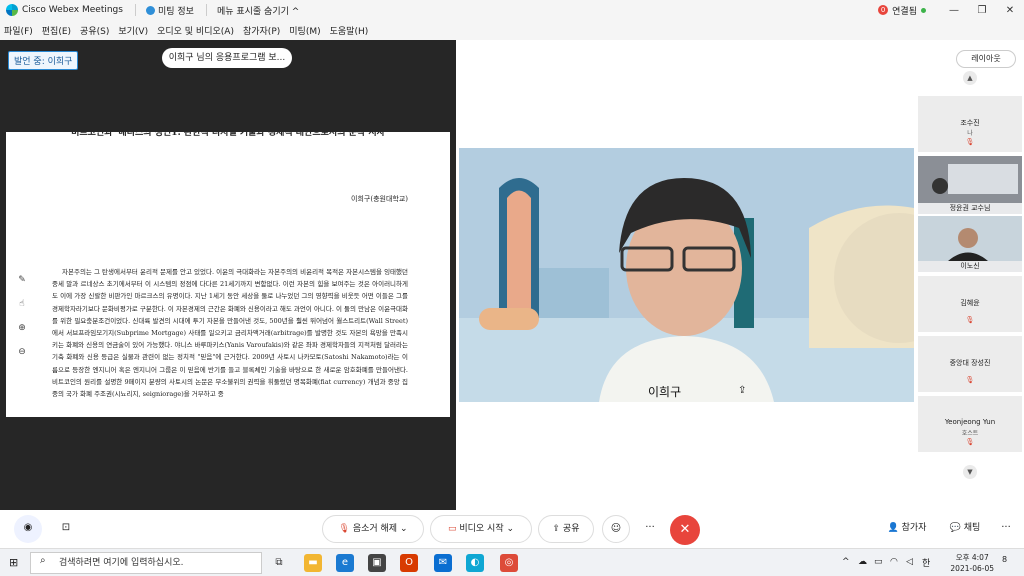 This screenshot has height=576, width=1024. I want to click on popout-icon: ⇪, so click(742, 390).